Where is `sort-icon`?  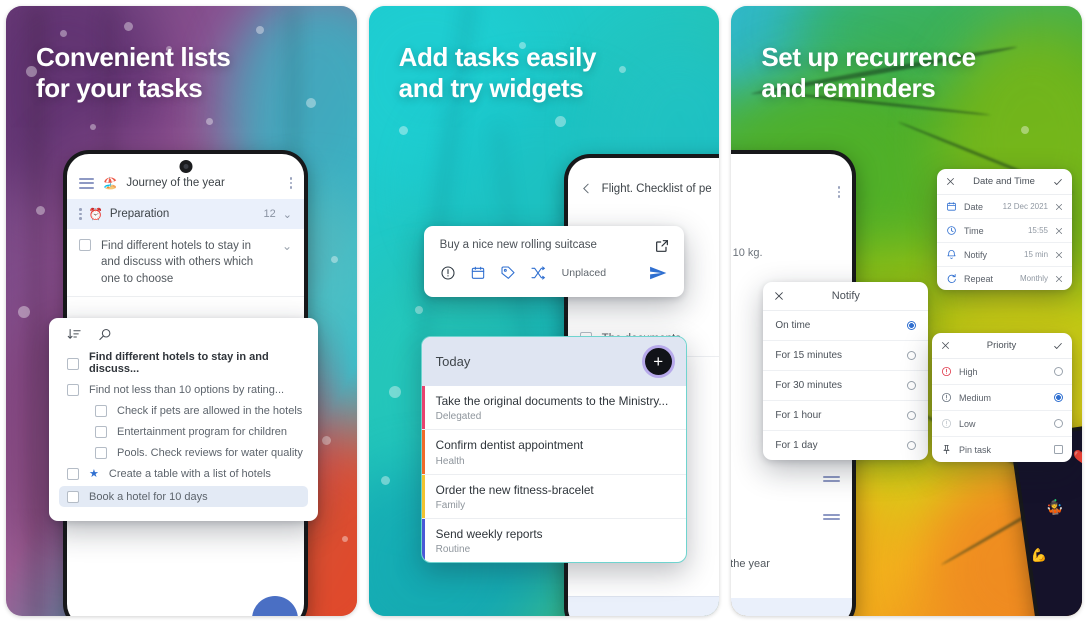 sort-icon is located at coordinates (74, 334).